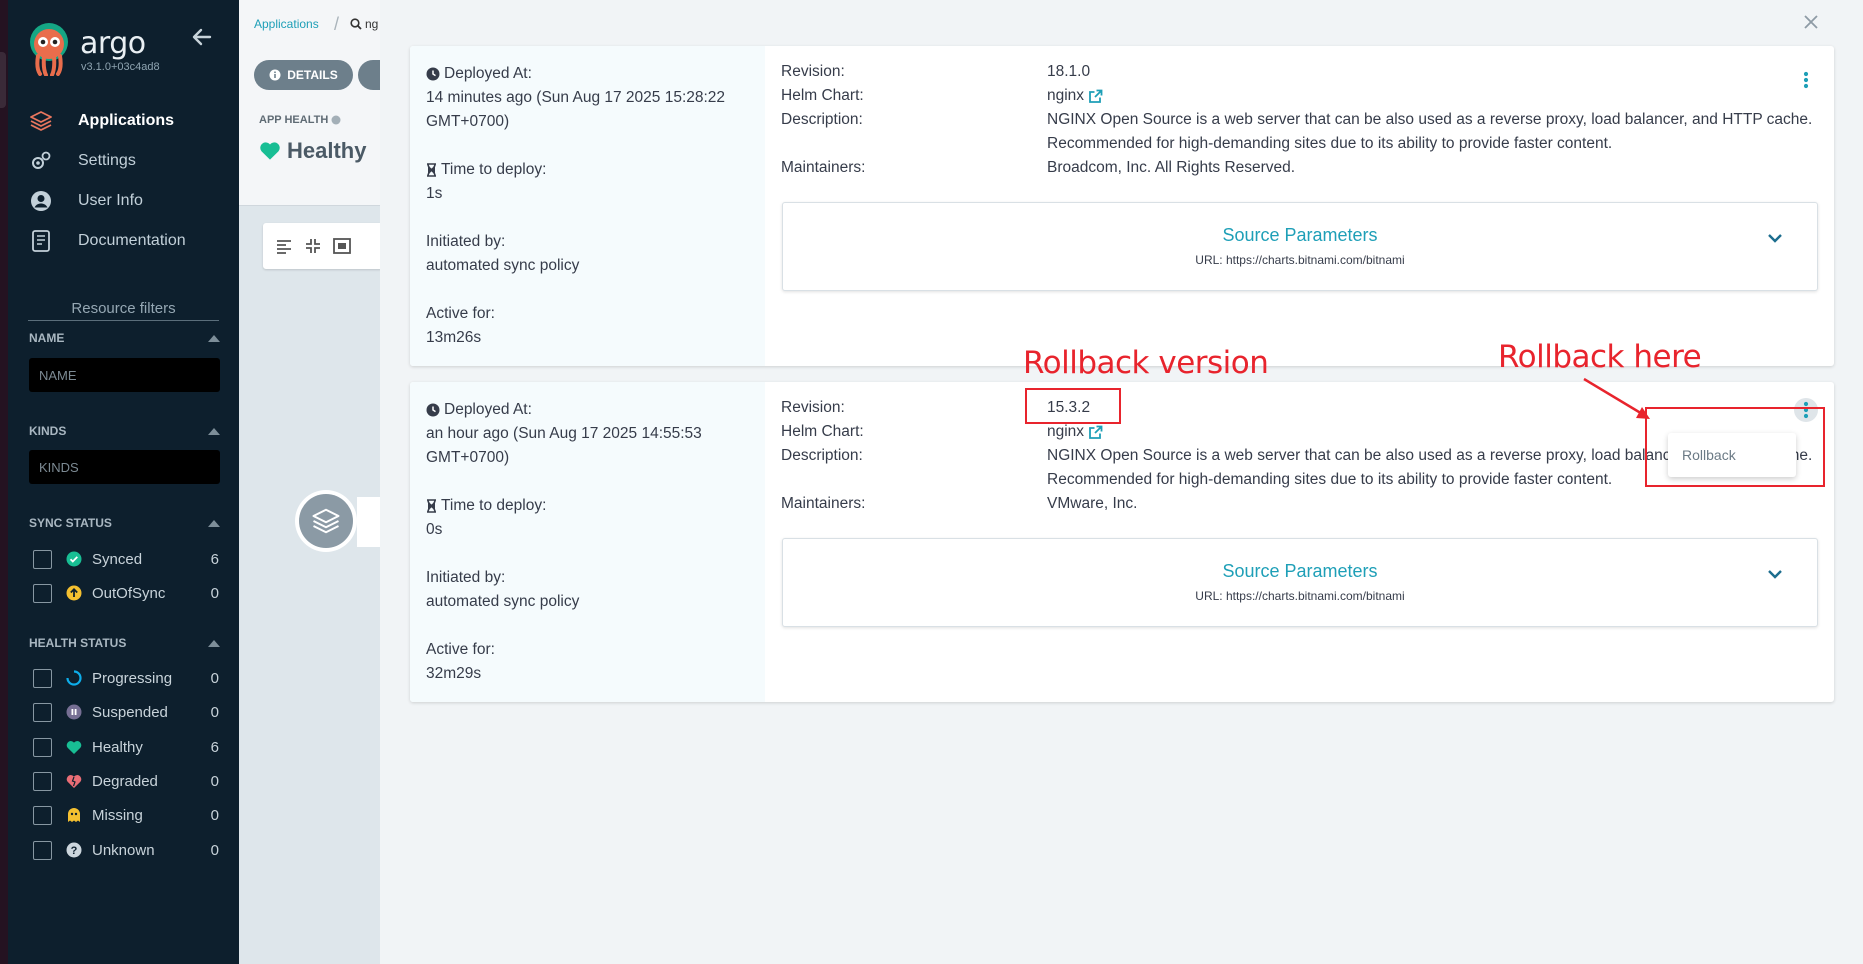 The width and height of the screenshot is (1863, 964). I want to click on filter-label: NAME, so click(47, 338).